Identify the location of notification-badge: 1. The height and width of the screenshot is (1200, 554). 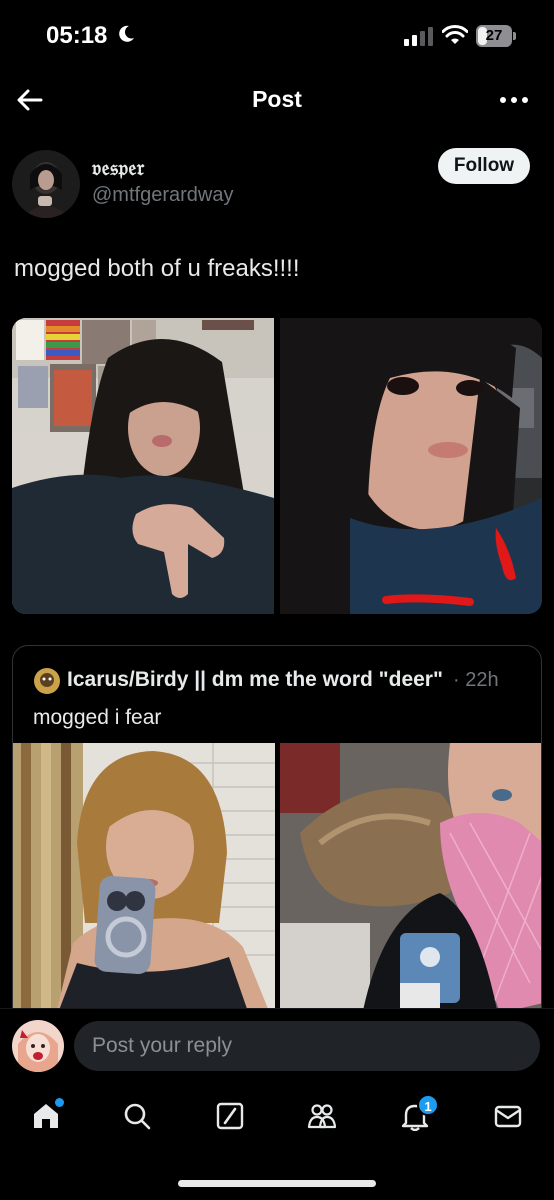
(428, 1105).